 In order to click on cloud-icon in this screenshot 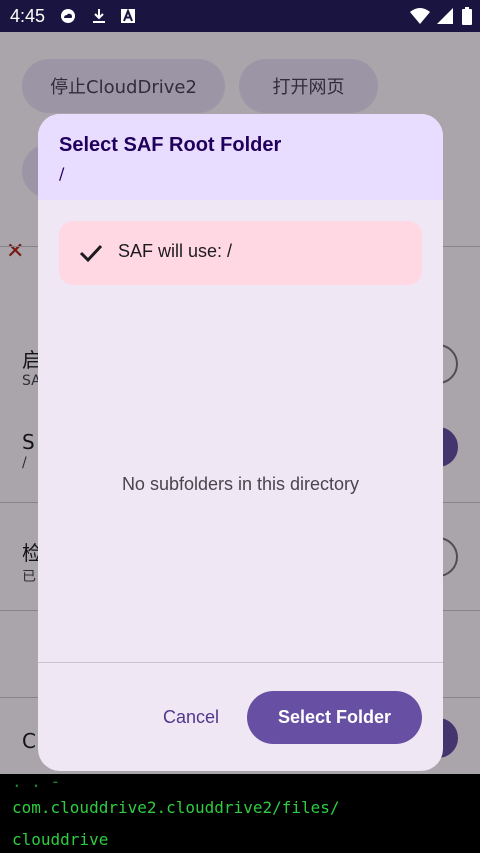, I will do `click(68, 16)`.